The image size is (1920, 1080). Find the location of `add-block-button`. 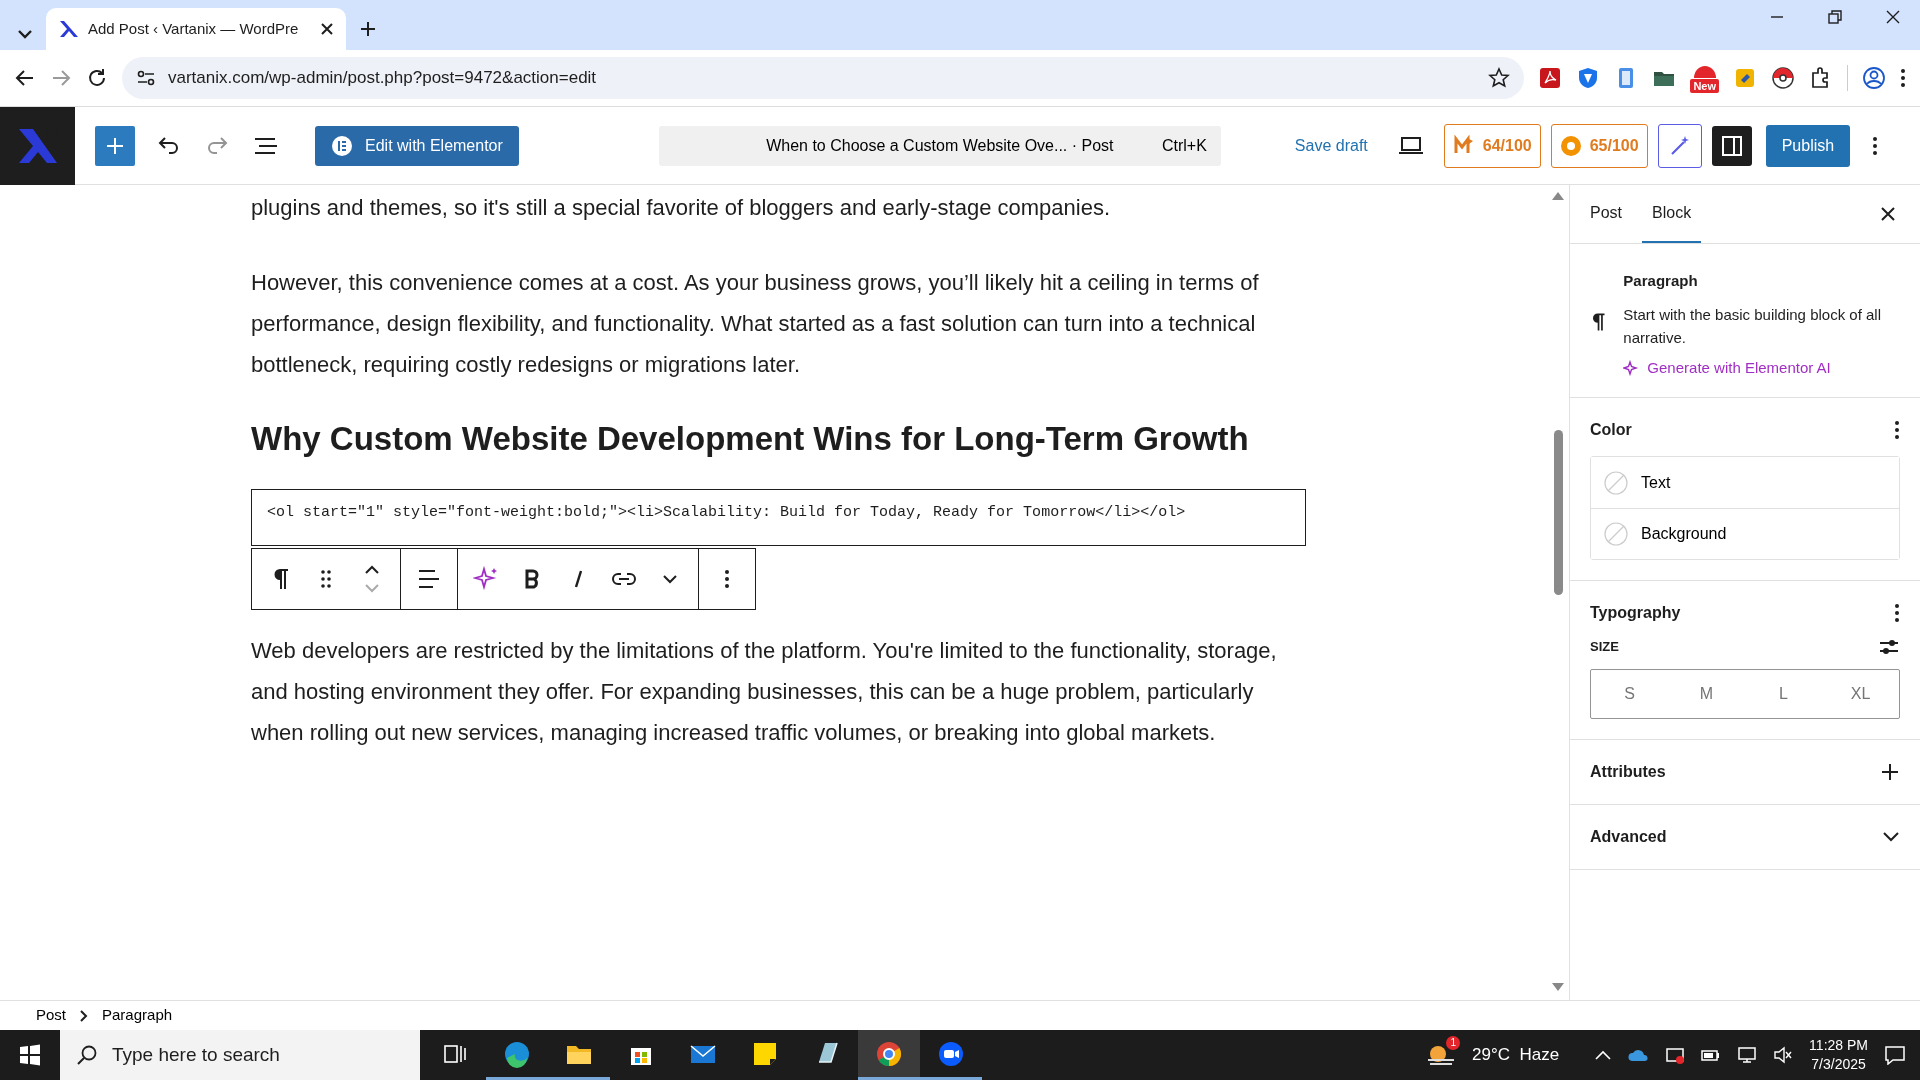

add-block-button is located at coordinates (115, 145).